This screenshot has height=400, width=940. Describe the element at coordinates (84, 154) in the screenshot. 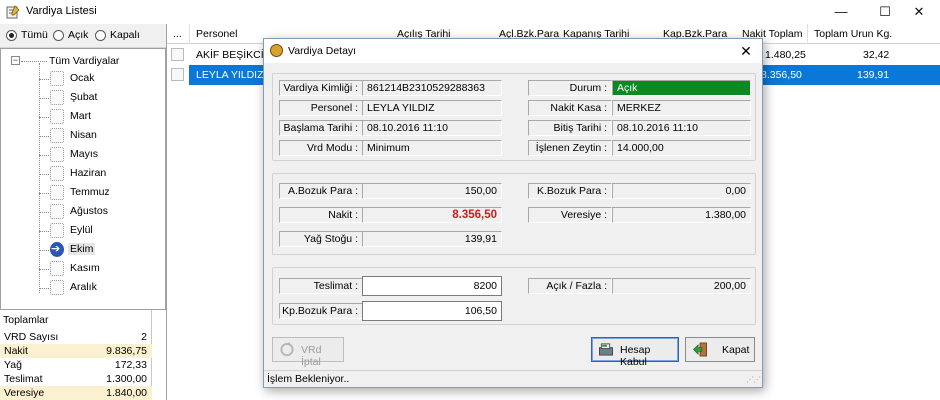

I see `tree-item-label: Mayıs` at that location.